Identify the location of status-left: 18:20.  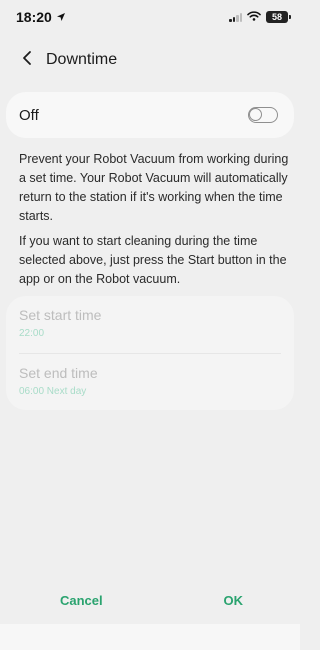
(41, 17).